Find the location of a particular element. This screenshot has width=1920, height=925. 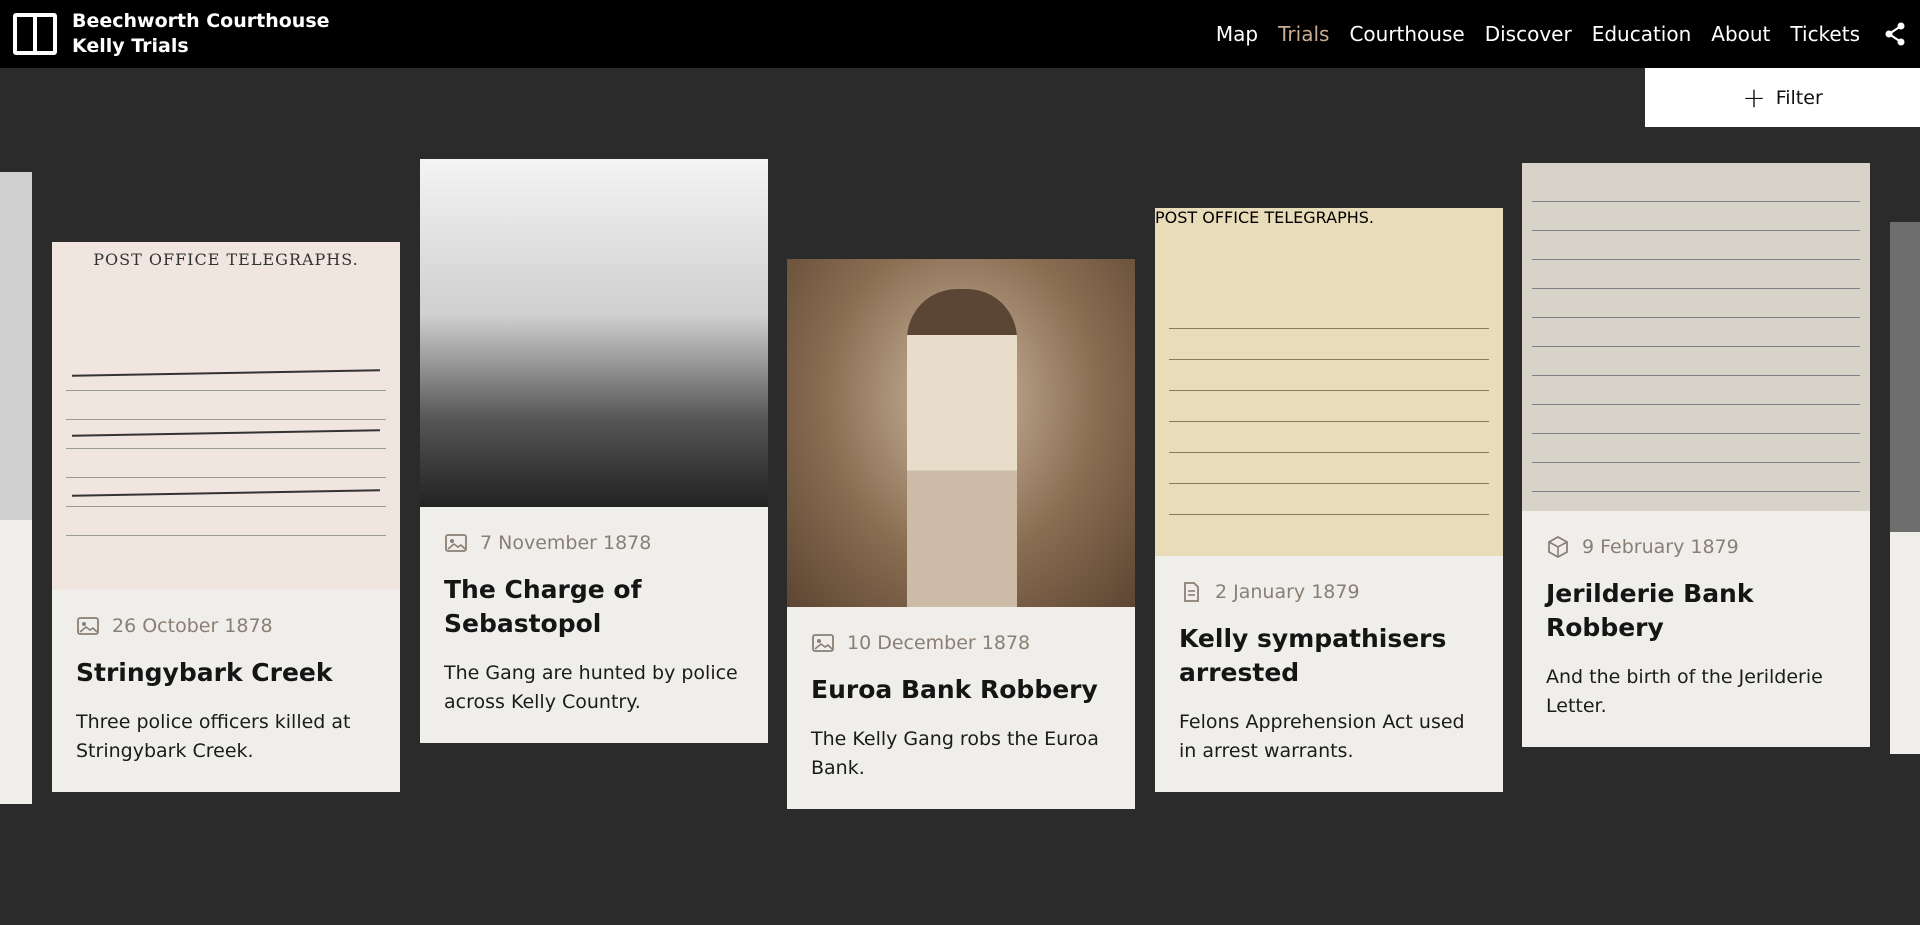

card-date: 10 December 1878 is located at coordinates (939, 643).